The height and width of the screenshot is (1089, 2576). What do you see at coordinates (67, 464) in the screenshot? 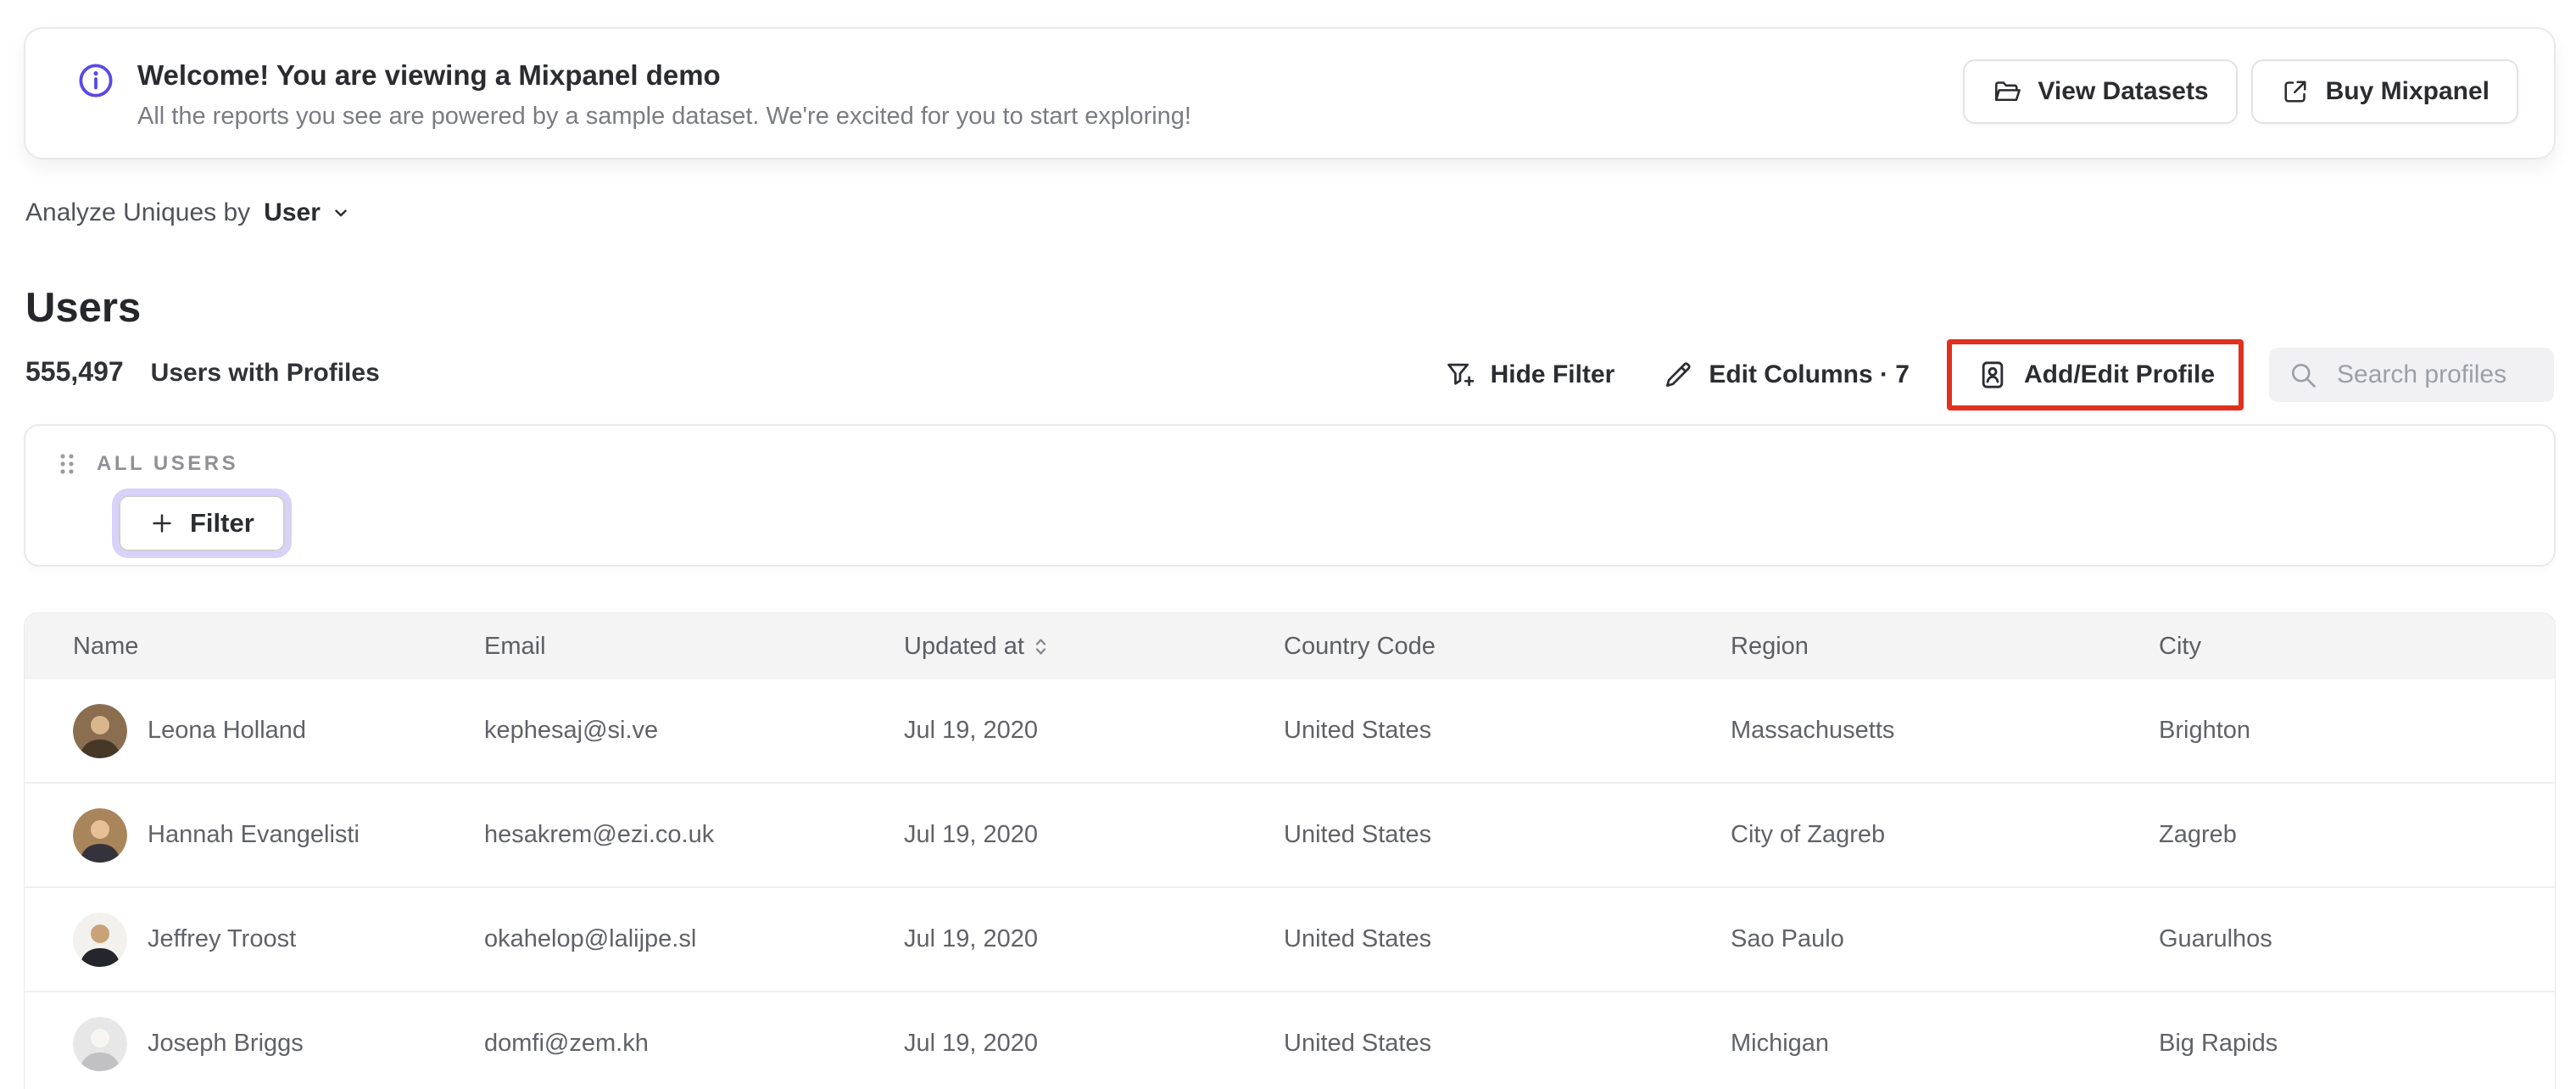
I see `drag-handle-icon` at bounding box center [67, 464].